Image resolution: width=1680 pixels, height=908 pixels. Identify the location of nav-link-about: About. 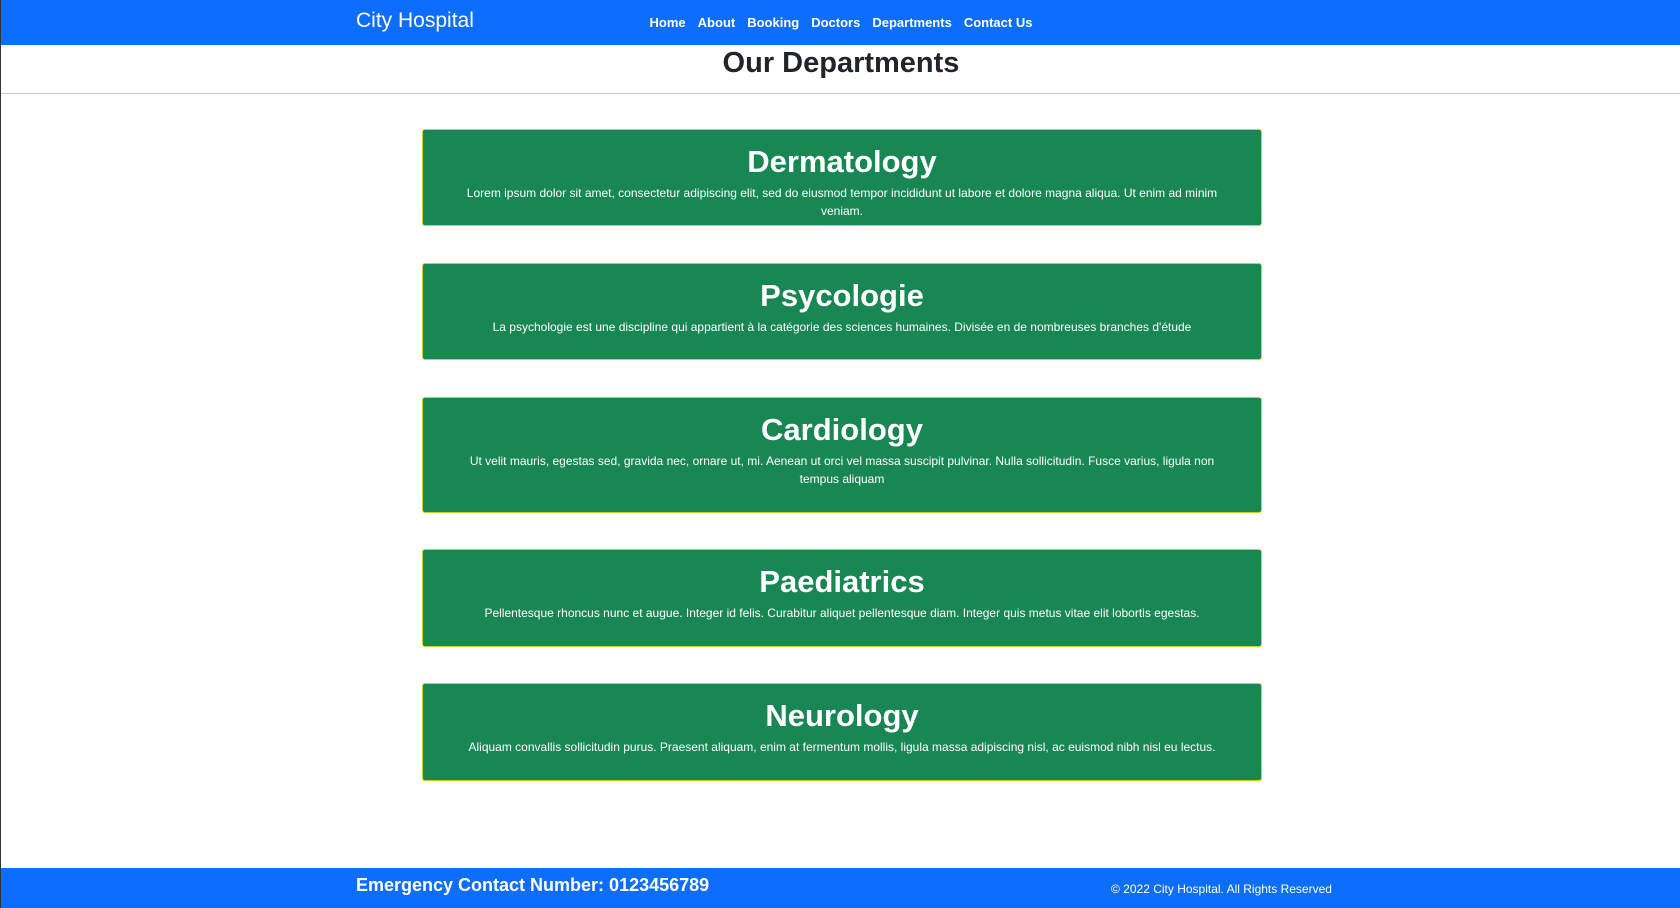
(717, 22).